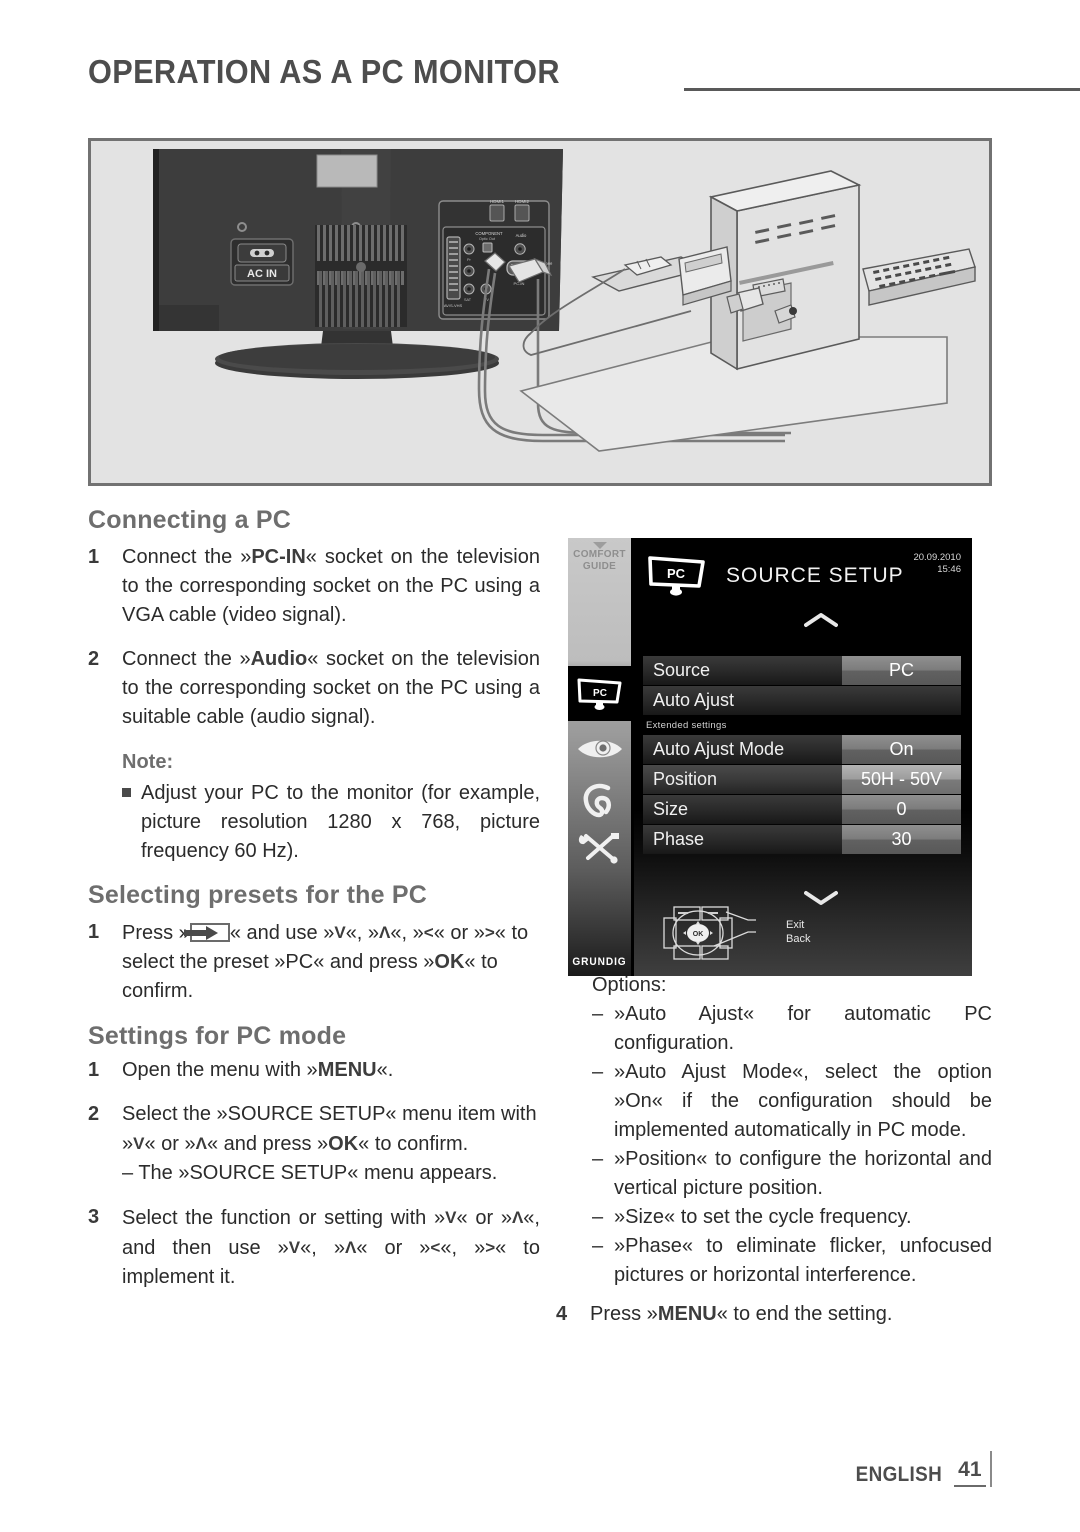  What do you see at coordinates (599, 962) in the screenshot?
I see `grundig-logo: GRUNDIG` at bounding box center [599, 962].